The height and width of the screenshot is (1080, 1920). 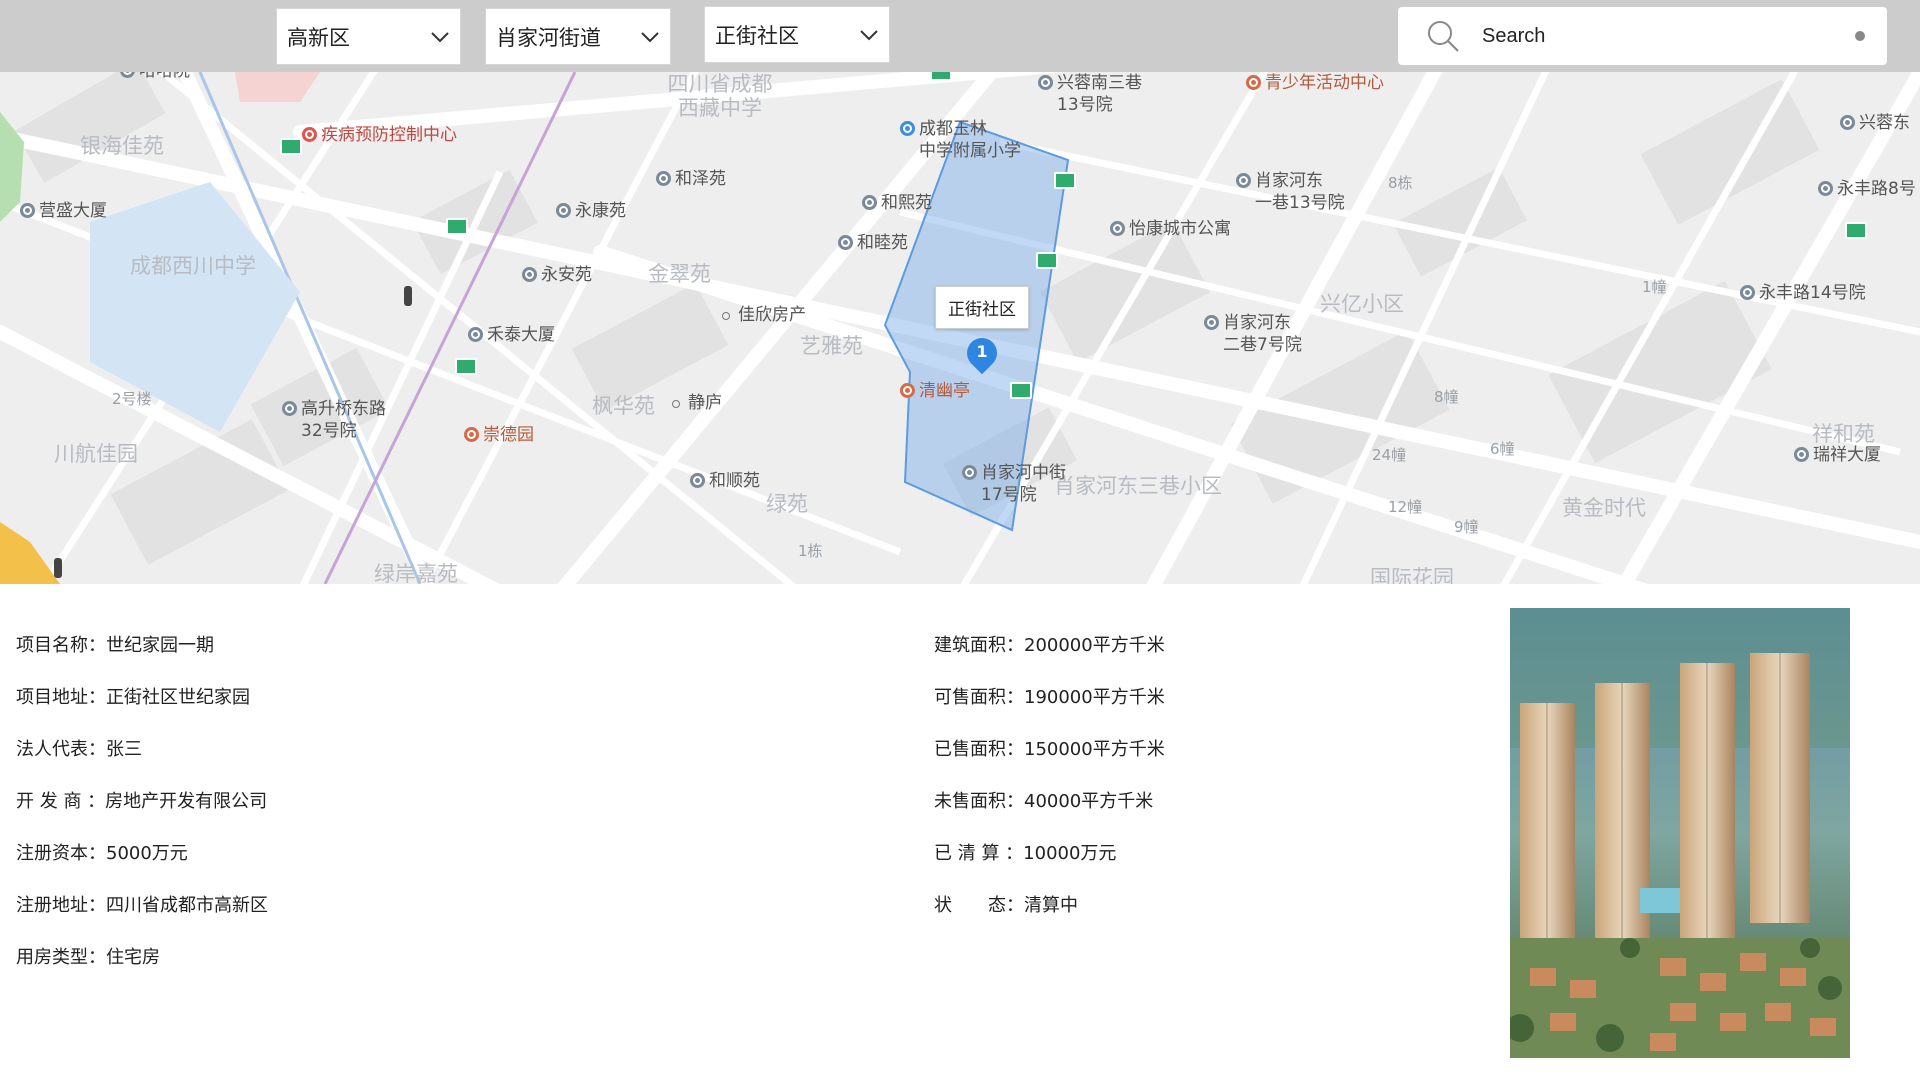 What do you see at coordinates (1443, 36) in the screenshot?
I see `search-icon` at bounding box center [1443, 36].